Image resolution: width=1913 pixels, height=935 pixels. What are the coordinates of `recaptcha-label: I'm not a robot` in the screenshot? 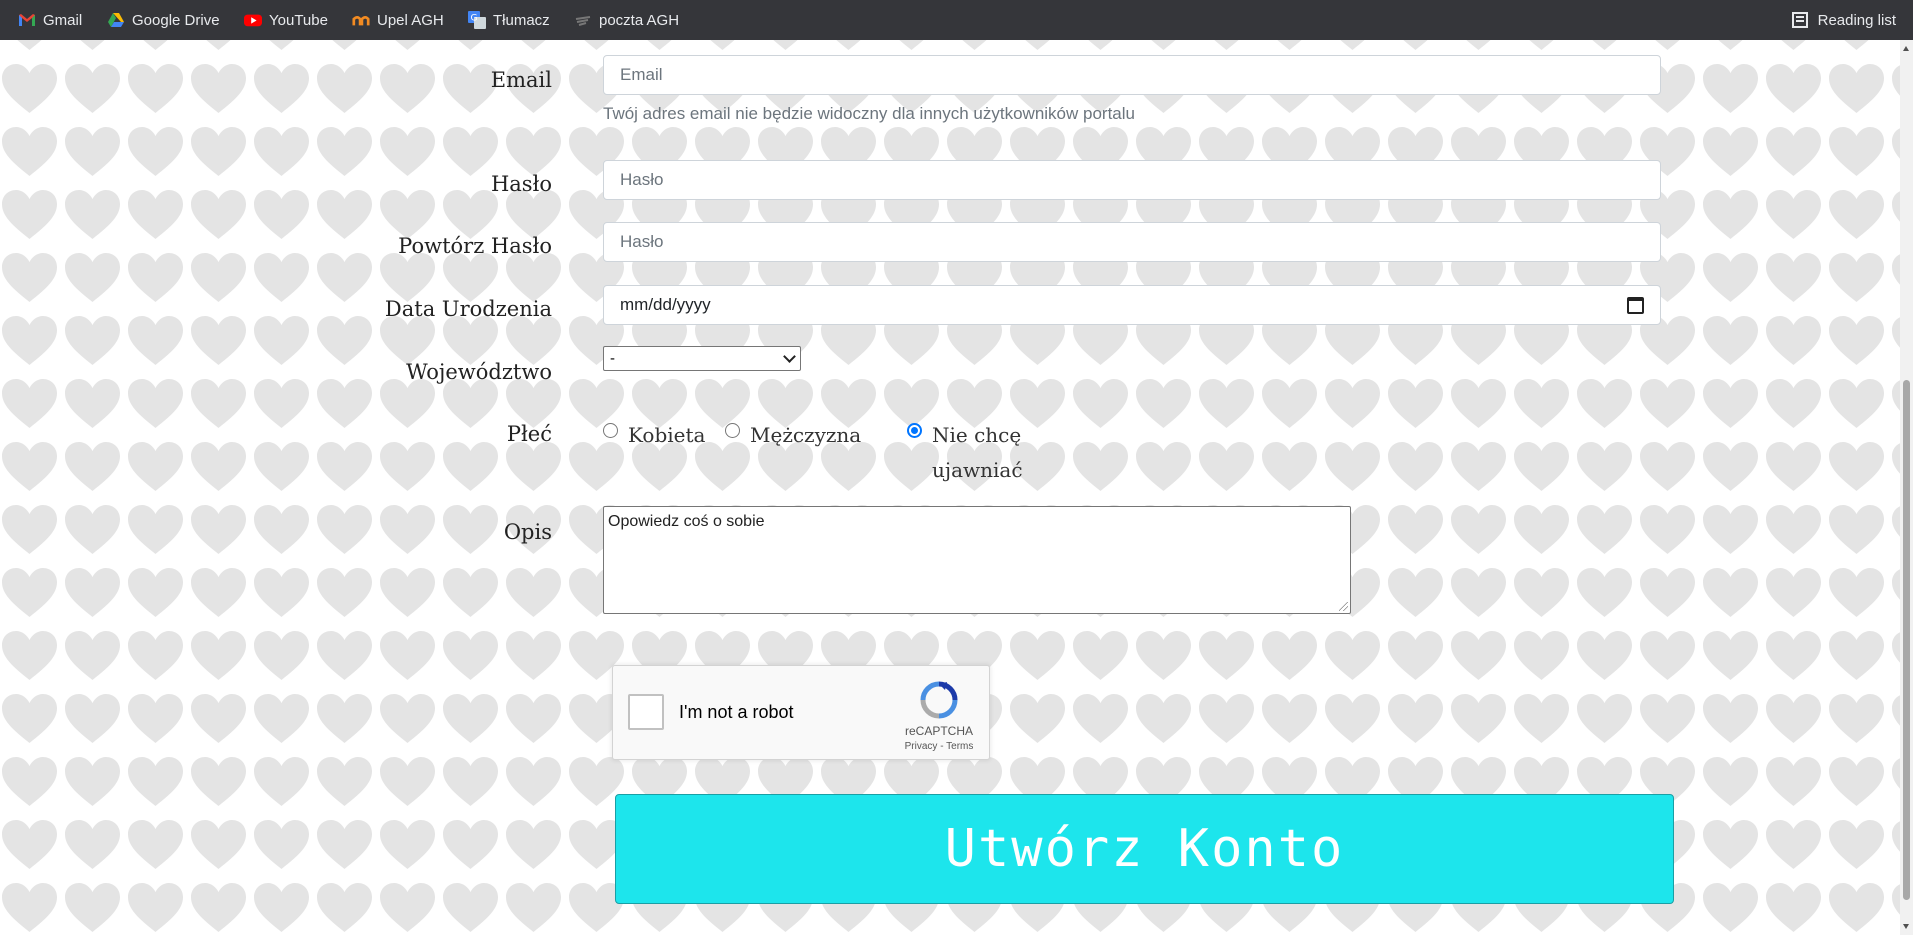 It's located at (736, 712).